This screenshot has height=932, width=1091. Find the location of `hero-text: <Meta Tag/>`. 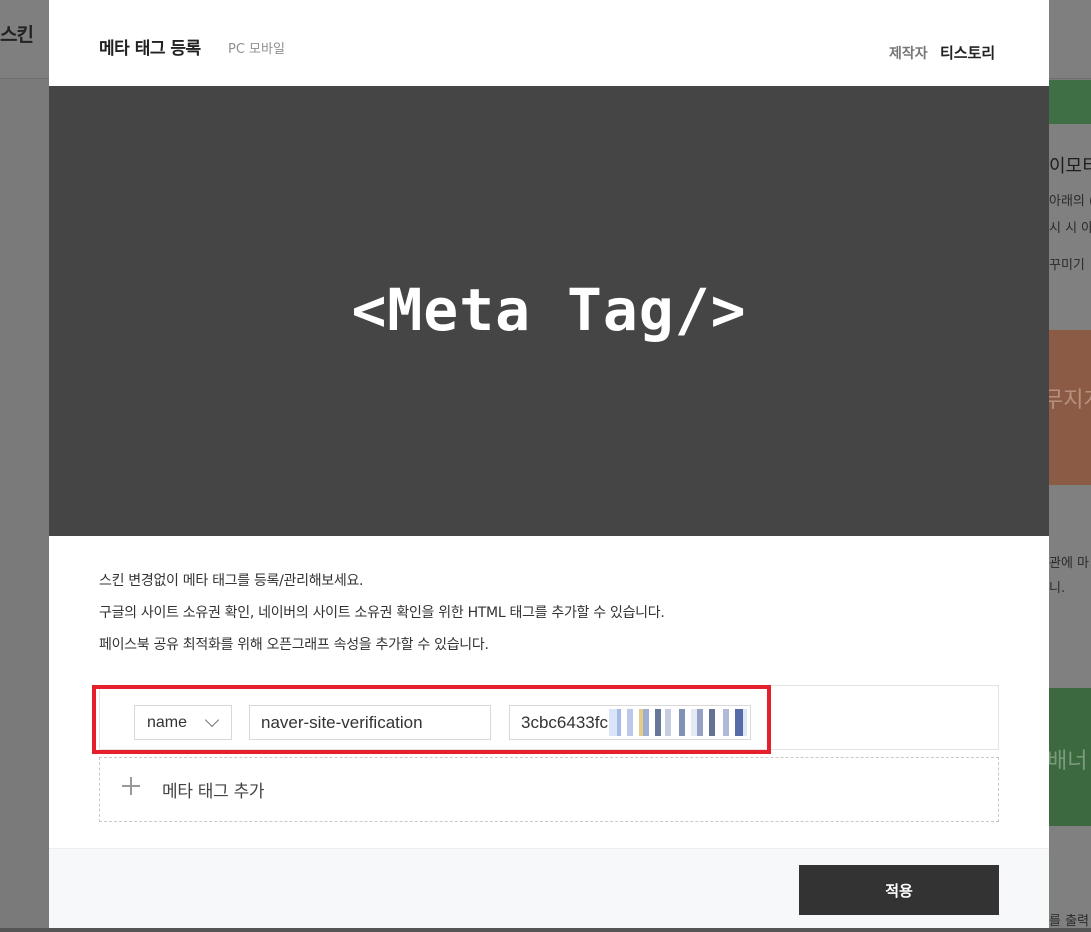

hero-text: <Meta Tag/> is located at coordinates (549, 310).